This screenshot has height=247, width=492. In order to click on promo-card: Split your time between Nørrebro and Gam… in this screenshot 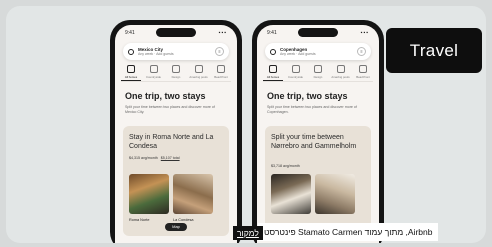, I will do `click(318, 181)`.